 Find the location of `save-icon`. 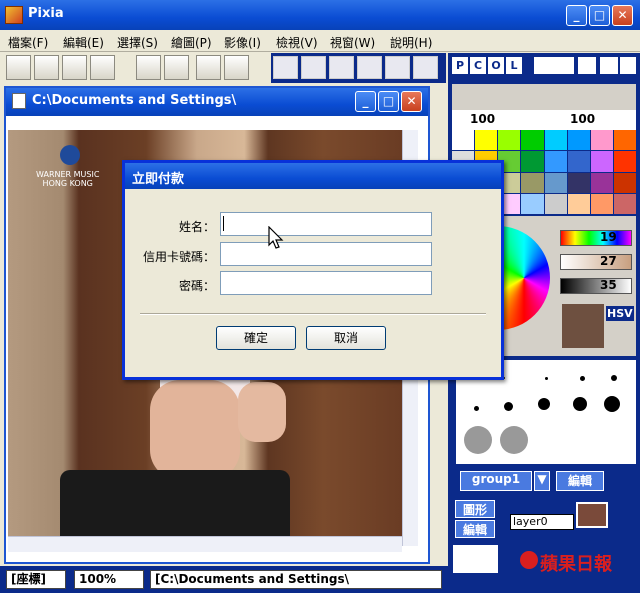

save-icon is located at coordinates (74, 67).